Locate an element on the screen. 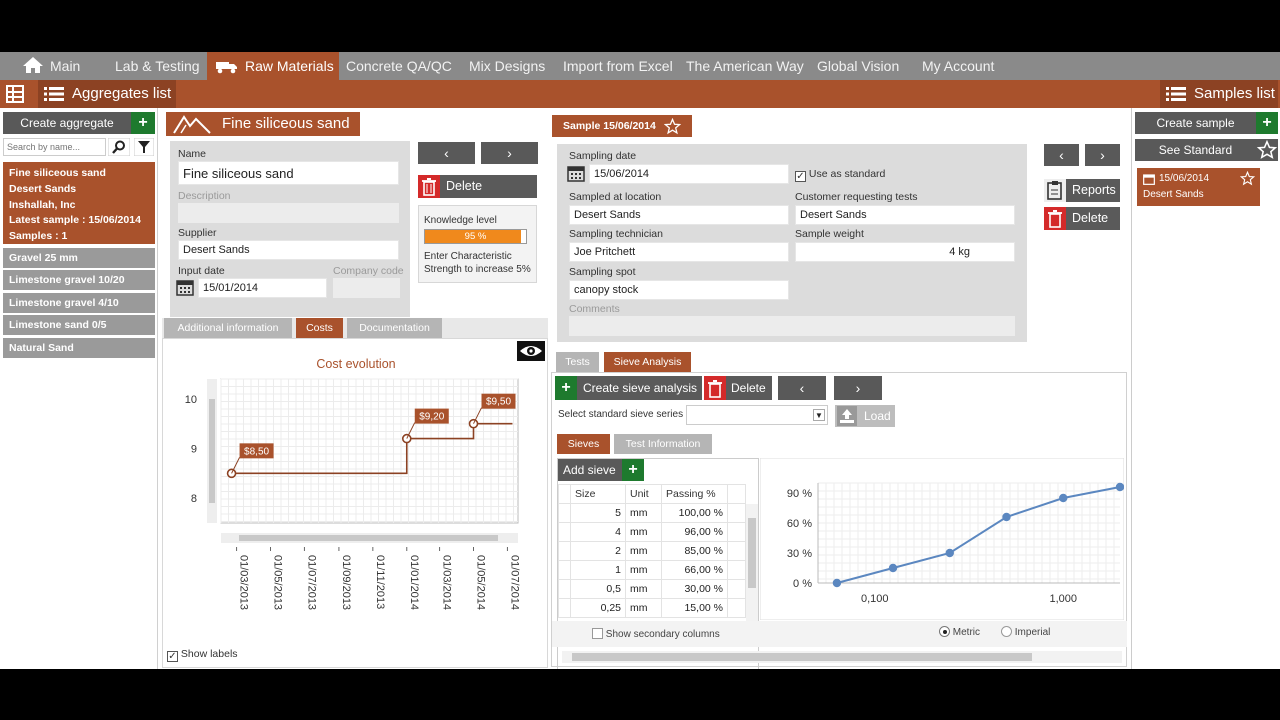  cell-size: 2 is located at coordinates (598, 551).